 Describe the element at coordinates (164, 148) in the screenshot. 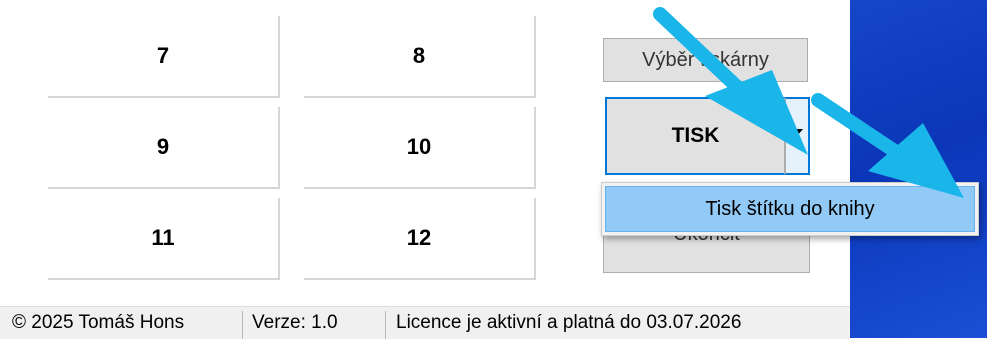

I see `number-button-9: 9` at that location.